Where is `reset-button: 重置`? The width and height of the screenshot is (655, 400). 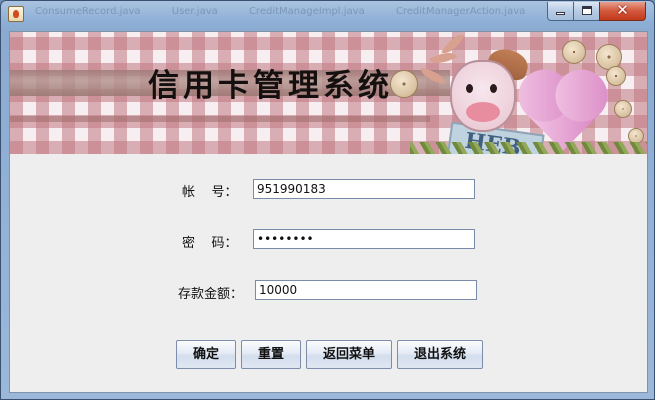 reset-button: 重置 is located at coordinates (271, 354).